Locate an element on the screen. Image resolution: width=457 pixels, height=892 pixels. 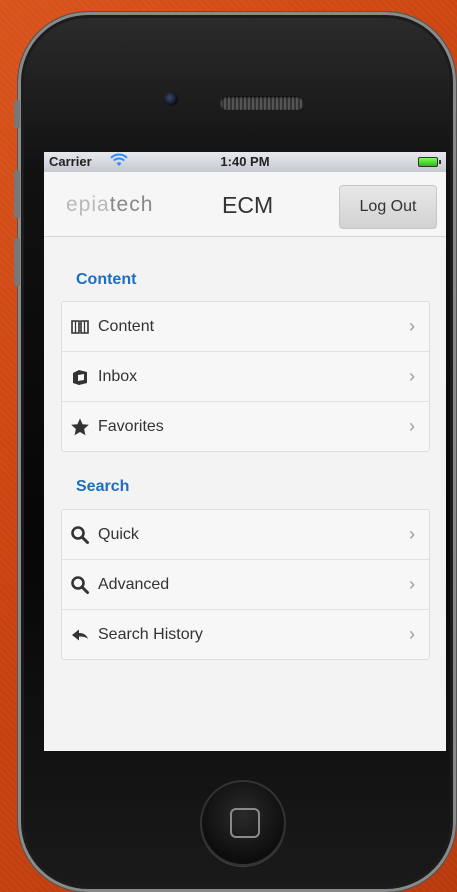
app-header: epiatech ECM Log Out is located at coordinates (245, 204).